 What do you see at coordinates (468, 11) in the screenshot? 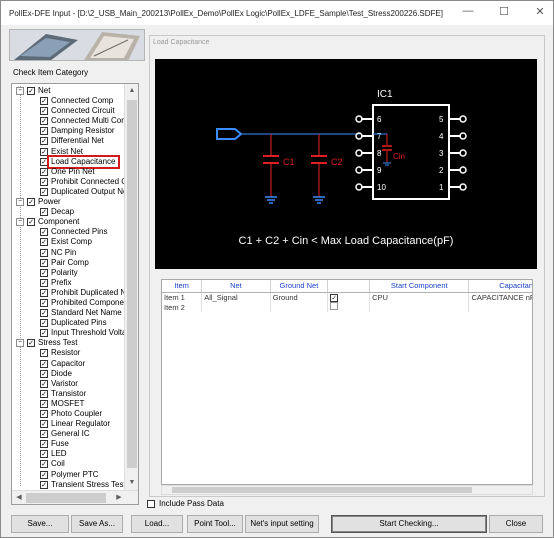
I see `minimize-button: —` at bounding box center [468, 11].